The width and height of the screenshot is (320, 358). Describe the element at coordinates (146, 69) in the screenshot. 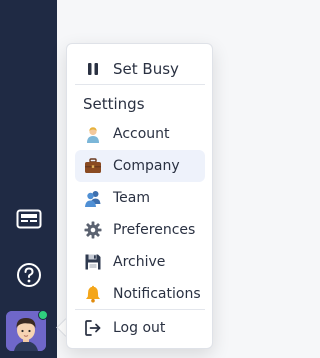

I see `set-busy-label: Set Busy` at that location.